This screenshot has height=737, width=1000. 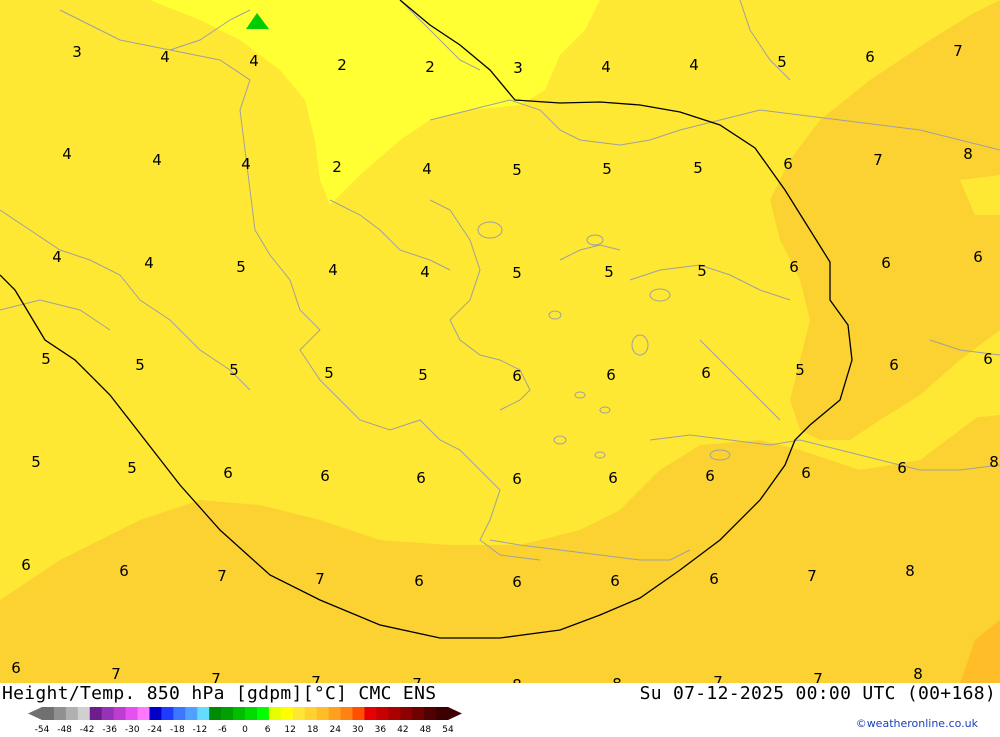 I want to click on scale-tick-label: -12, so click(x=200, y=729).